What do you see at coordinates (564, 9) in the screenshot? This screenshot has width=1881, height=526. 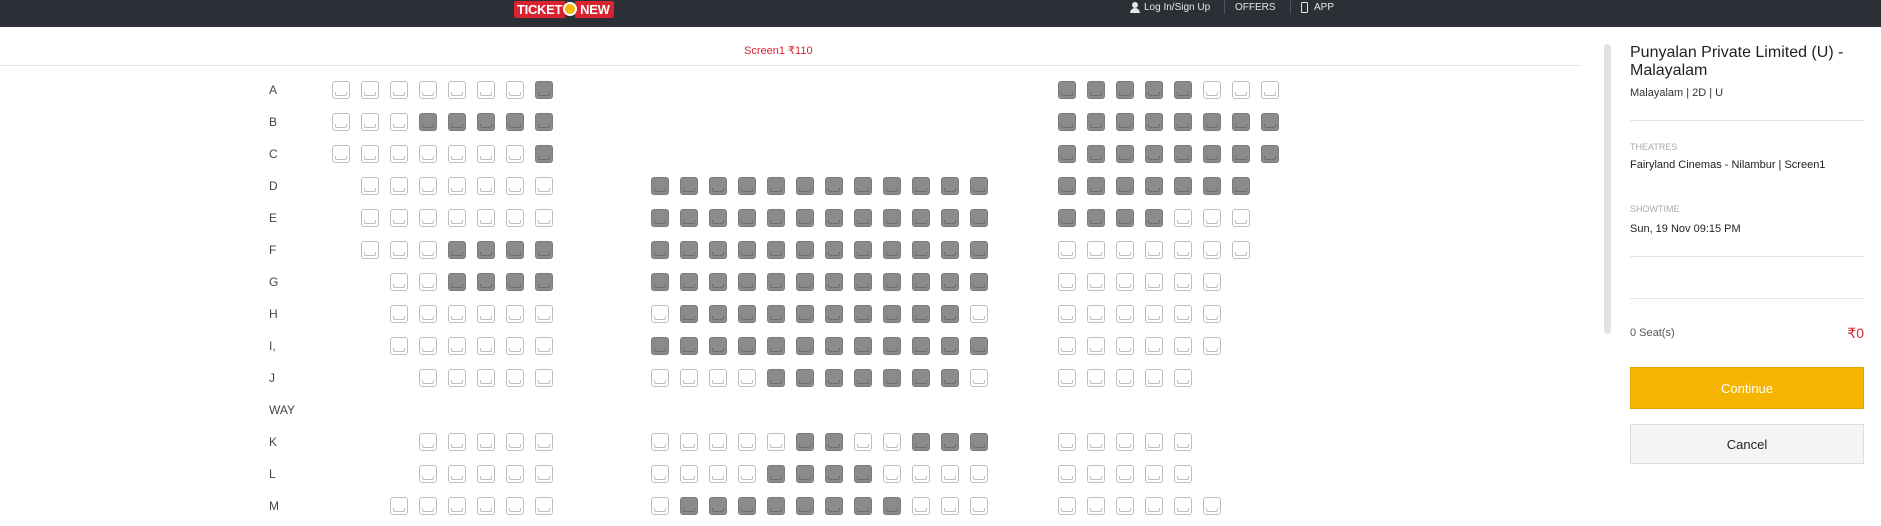 I see `ticketnew-logo: TICKET NEW` at bounding box center [564, 9].